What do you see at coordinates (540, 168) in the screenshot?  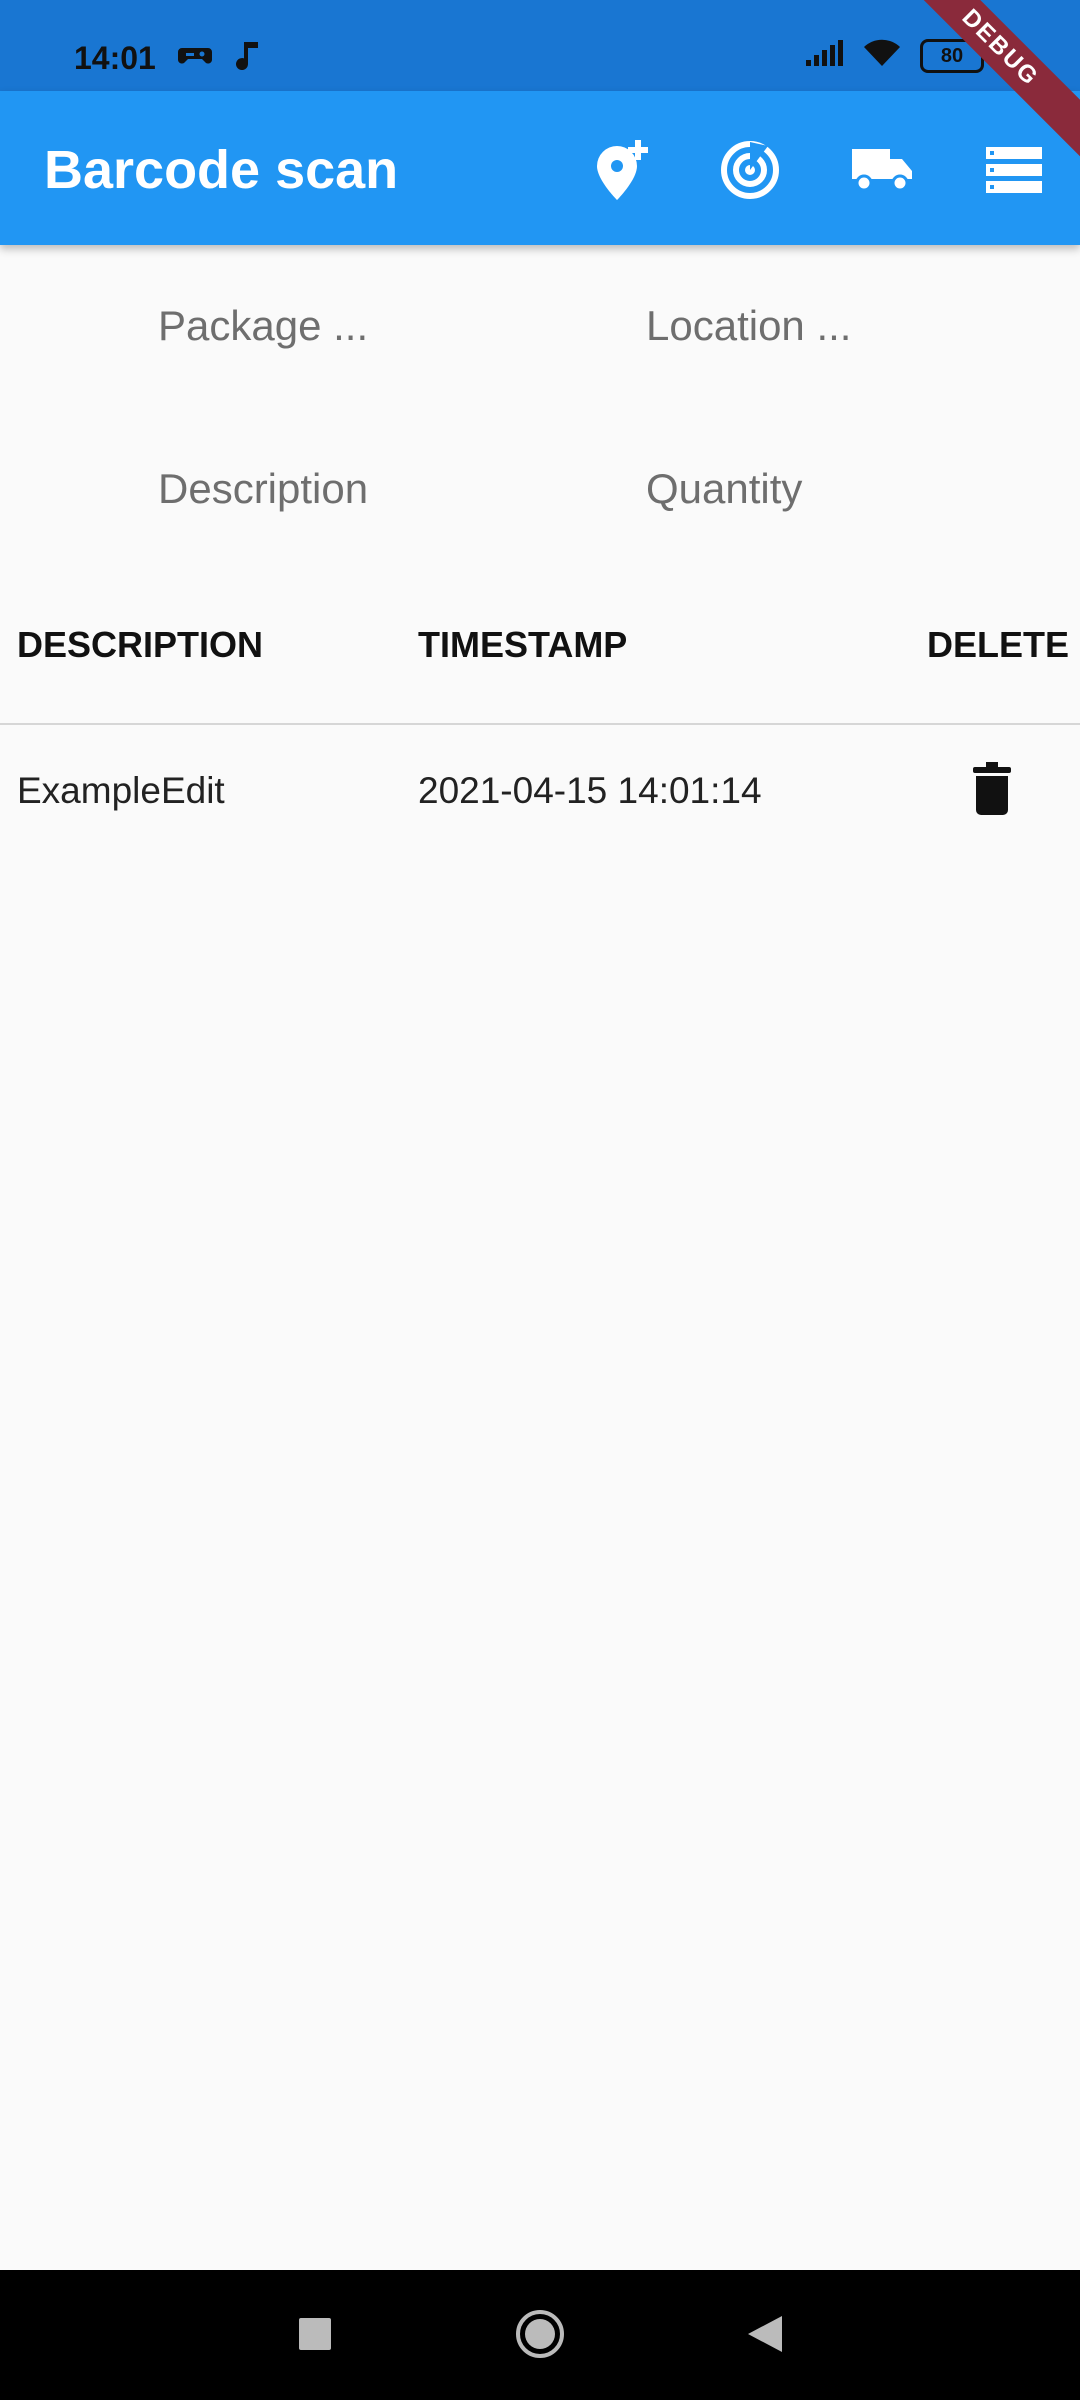 I see `app-bar: Barcode scan` at bounding box center [540, 168].